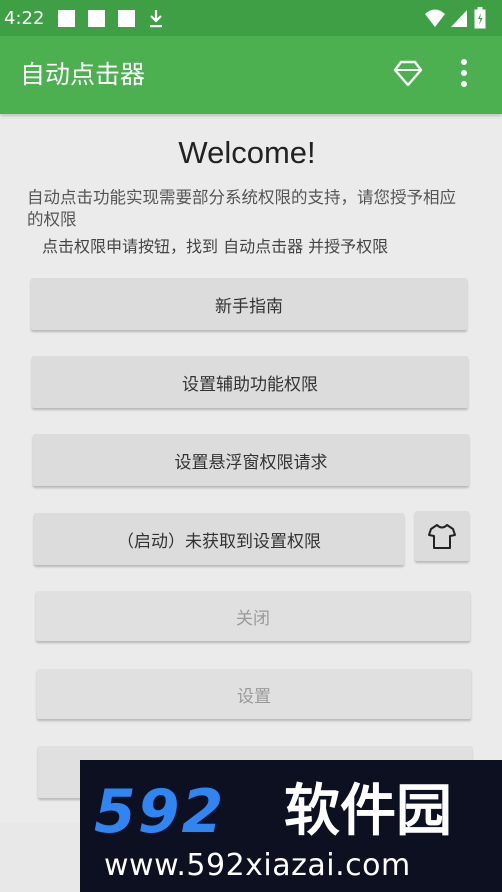 The image size is (502, 892). Describe the element at coordinates (251, 75) in the screenshot. I see `app-bar: 自动点击器` at that location.